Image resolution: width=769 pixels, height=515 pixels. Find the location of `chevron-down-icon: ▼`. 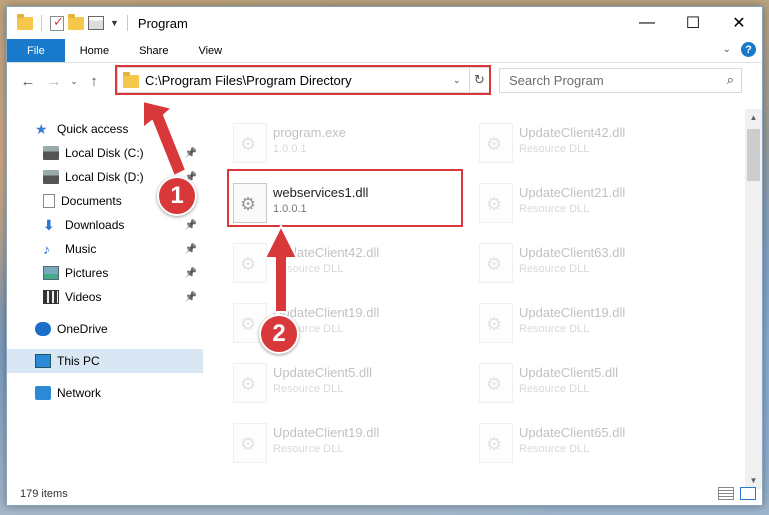

chevron-down-icon: ▼ is located at coordinates (114, 23).